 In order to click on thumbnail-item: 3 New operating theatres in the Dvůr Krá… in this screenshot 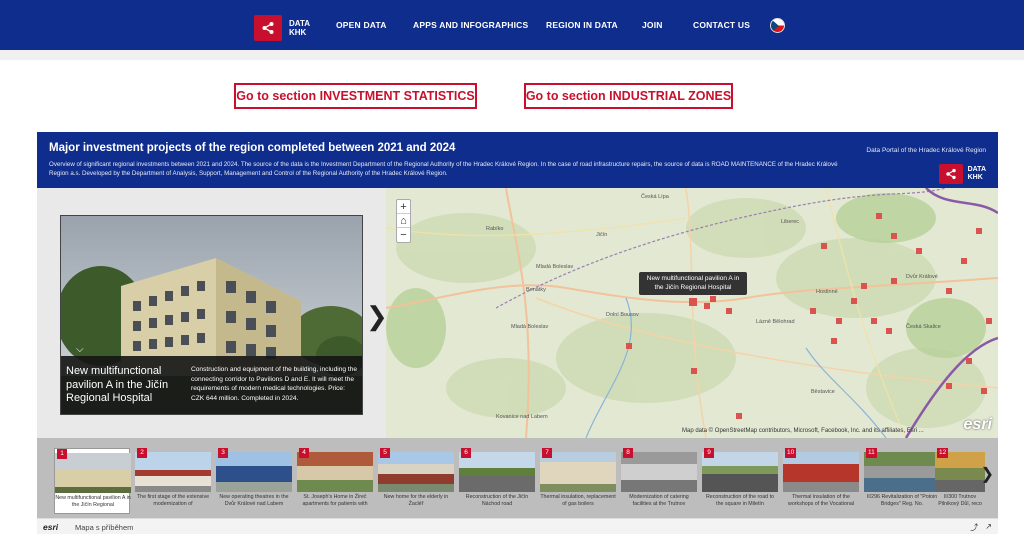, I will do `click(254, 481)`.